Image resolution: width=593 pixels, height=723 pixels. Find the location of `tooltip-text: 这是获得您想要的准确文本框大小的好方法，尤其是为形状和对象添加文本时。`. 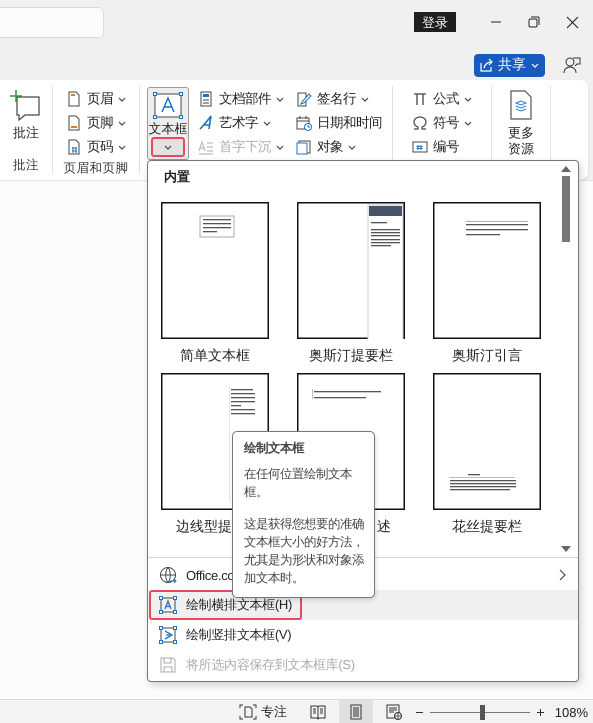

tooltip-text: 这是获得您想要的准确文本框大小的好方法，尤其是为形状和对象添加文本时。 is located at coordinates (304, 551).